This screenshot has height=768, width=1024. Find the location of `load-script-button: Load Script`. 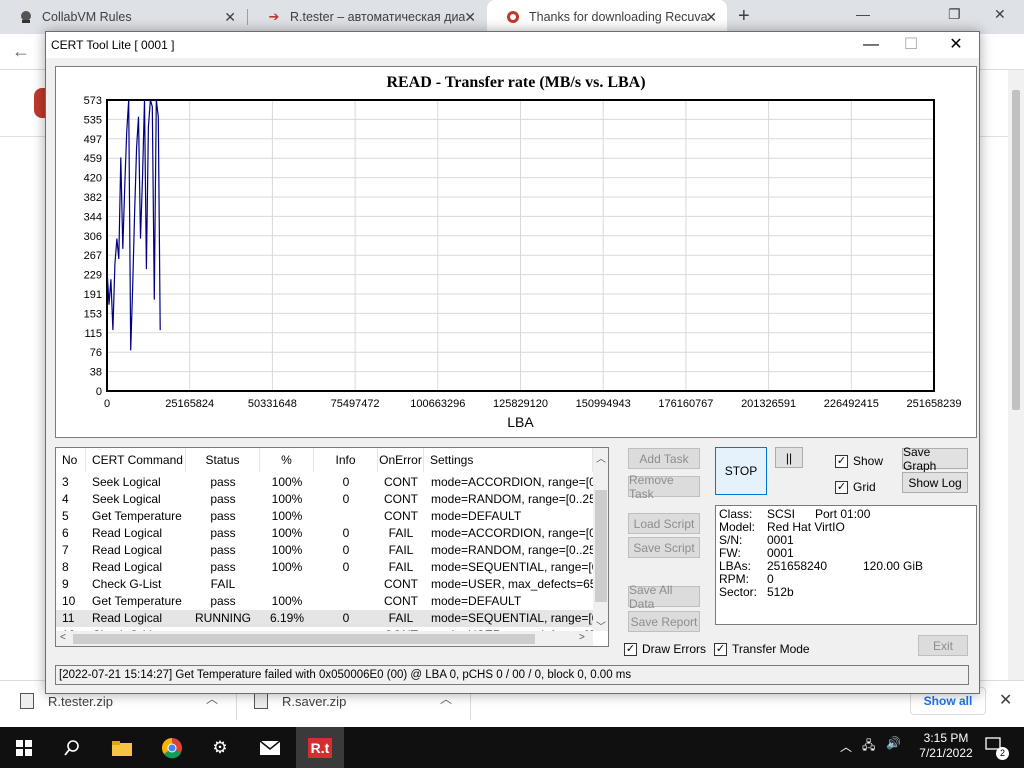

load-script-button: Load Script is located at coordinates (664, 523).